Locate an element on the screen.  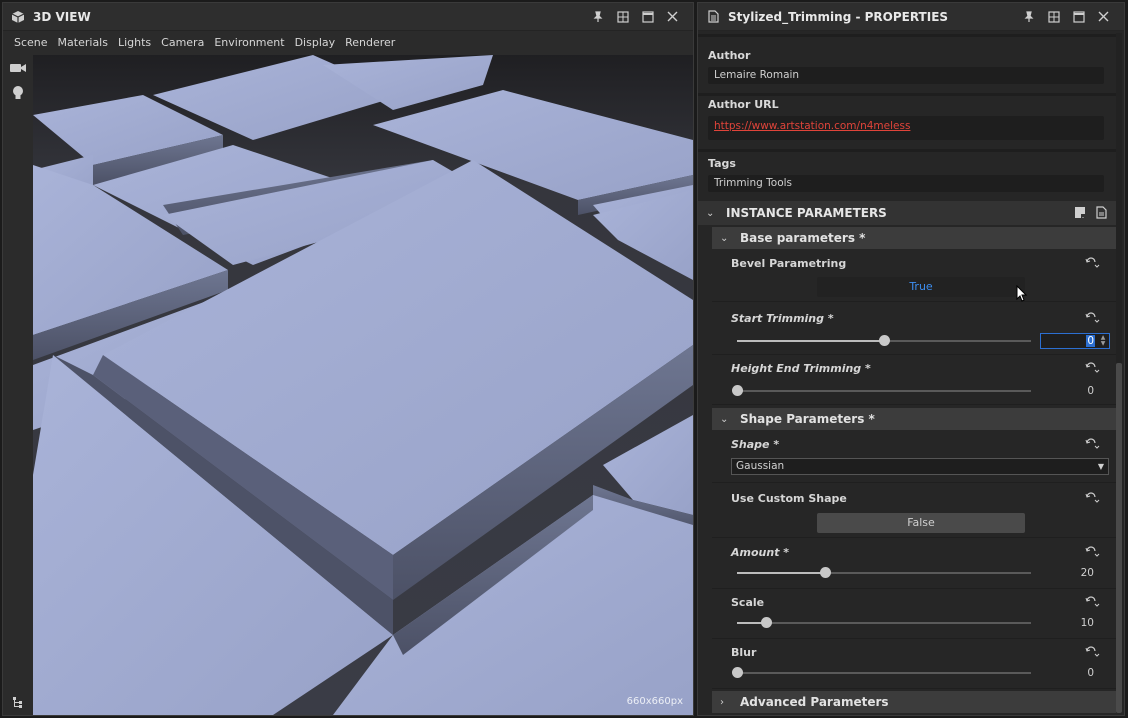
height-end-trimming-value: 0 is located at coordinates (1090, 391).